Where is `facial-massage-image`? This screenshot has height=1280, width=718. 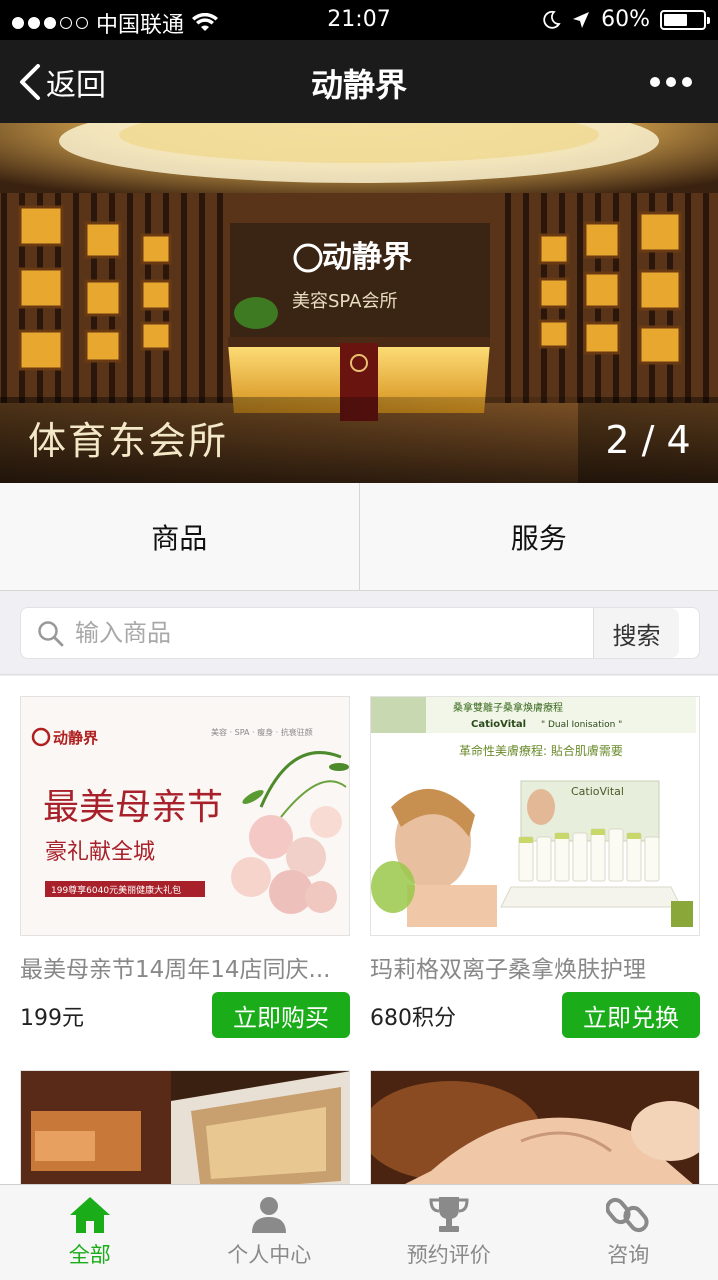
facial-massage-image is located at coordinates (535, 1127).